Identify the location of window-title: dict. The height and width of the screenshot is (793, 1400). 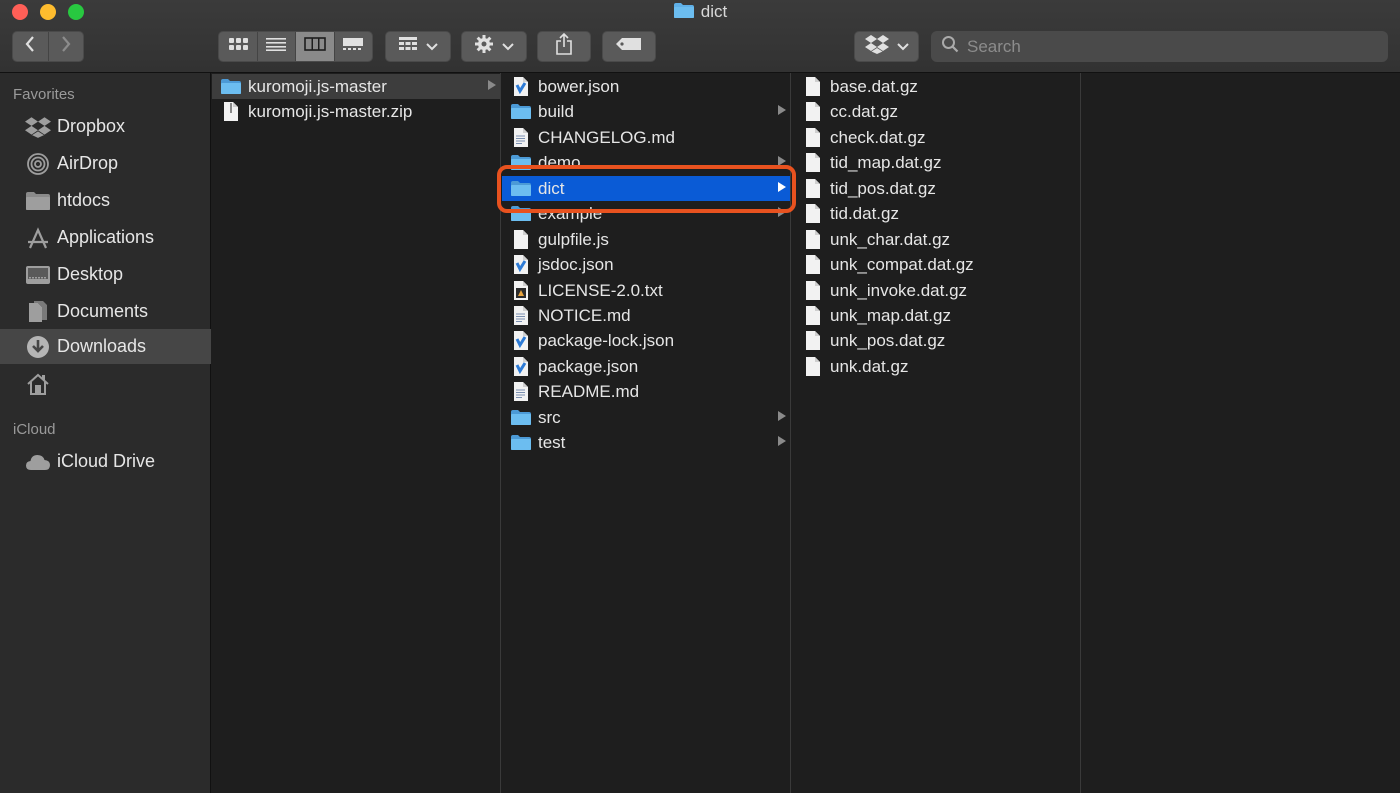
(700, 13).